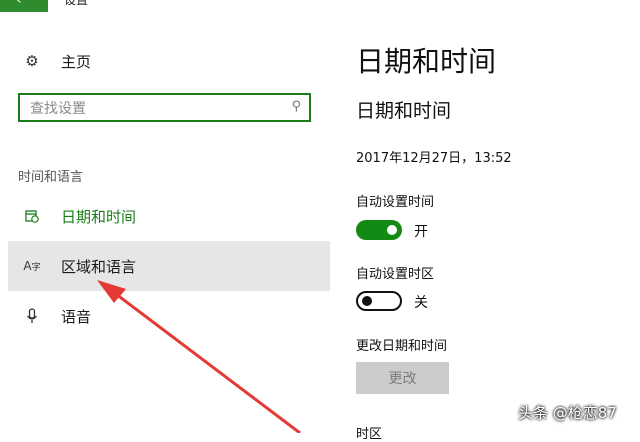 This screenshot has height=442, width=640. Describe the element at coordinates (567, 413) in the screenshot. I see `watermark: 头条 @枪恋87` at that location.